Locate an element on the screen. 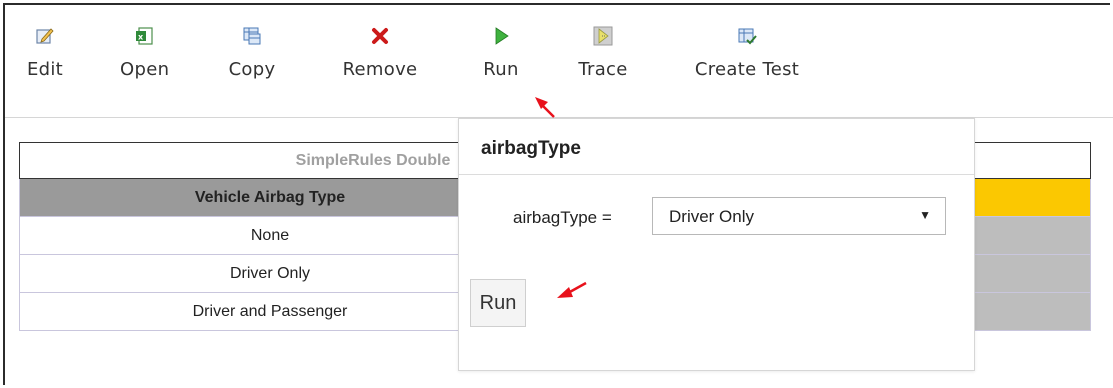 The height and width of the screenshot is (388, 1113). select-value: Driver Only is located at coordinates (712, 216).